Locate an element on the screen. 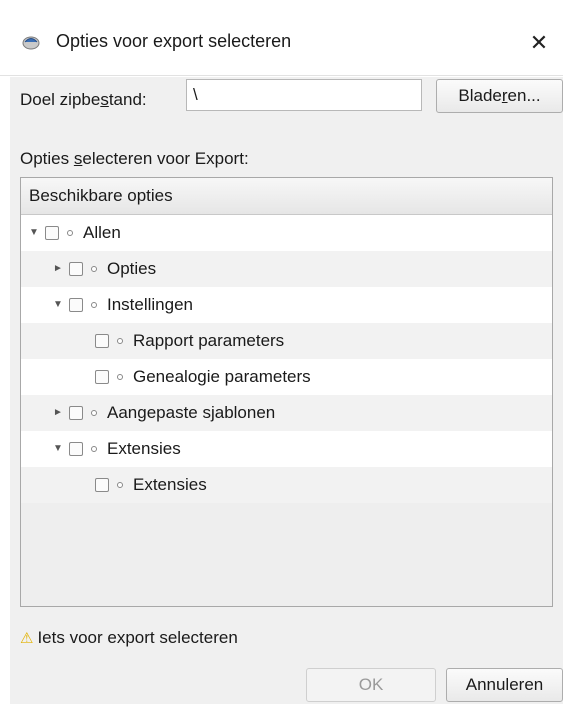 This screenshot has width=563, height=704. tree-item-label: Rapport parameters is located at coordinates (209, 340).